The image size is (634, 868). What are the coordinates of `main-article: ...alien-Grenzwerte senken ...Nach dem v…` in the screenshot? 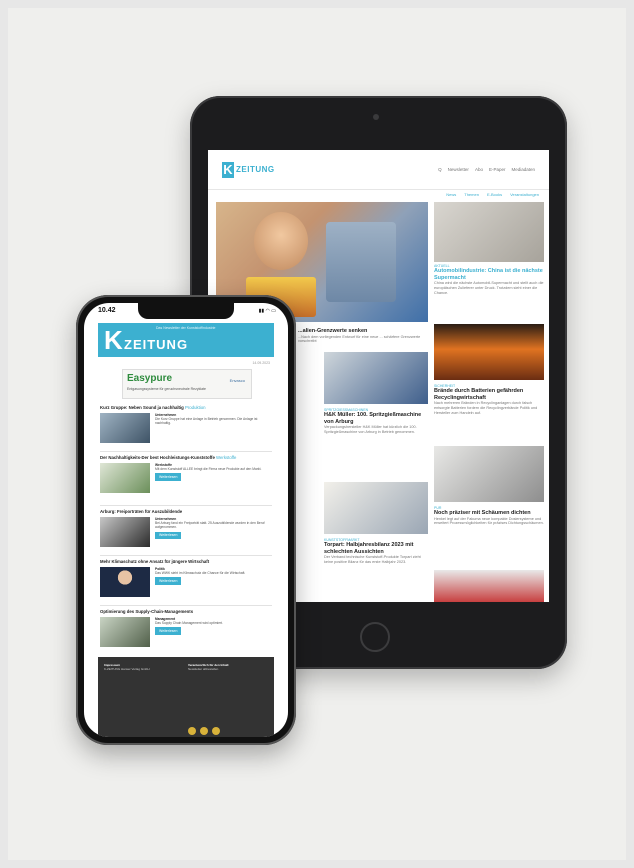 It's located at (363, 336).